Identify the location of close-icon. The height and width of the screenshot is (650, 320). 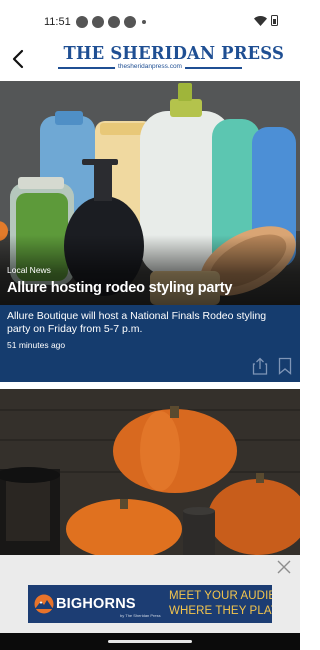
(284, 567).